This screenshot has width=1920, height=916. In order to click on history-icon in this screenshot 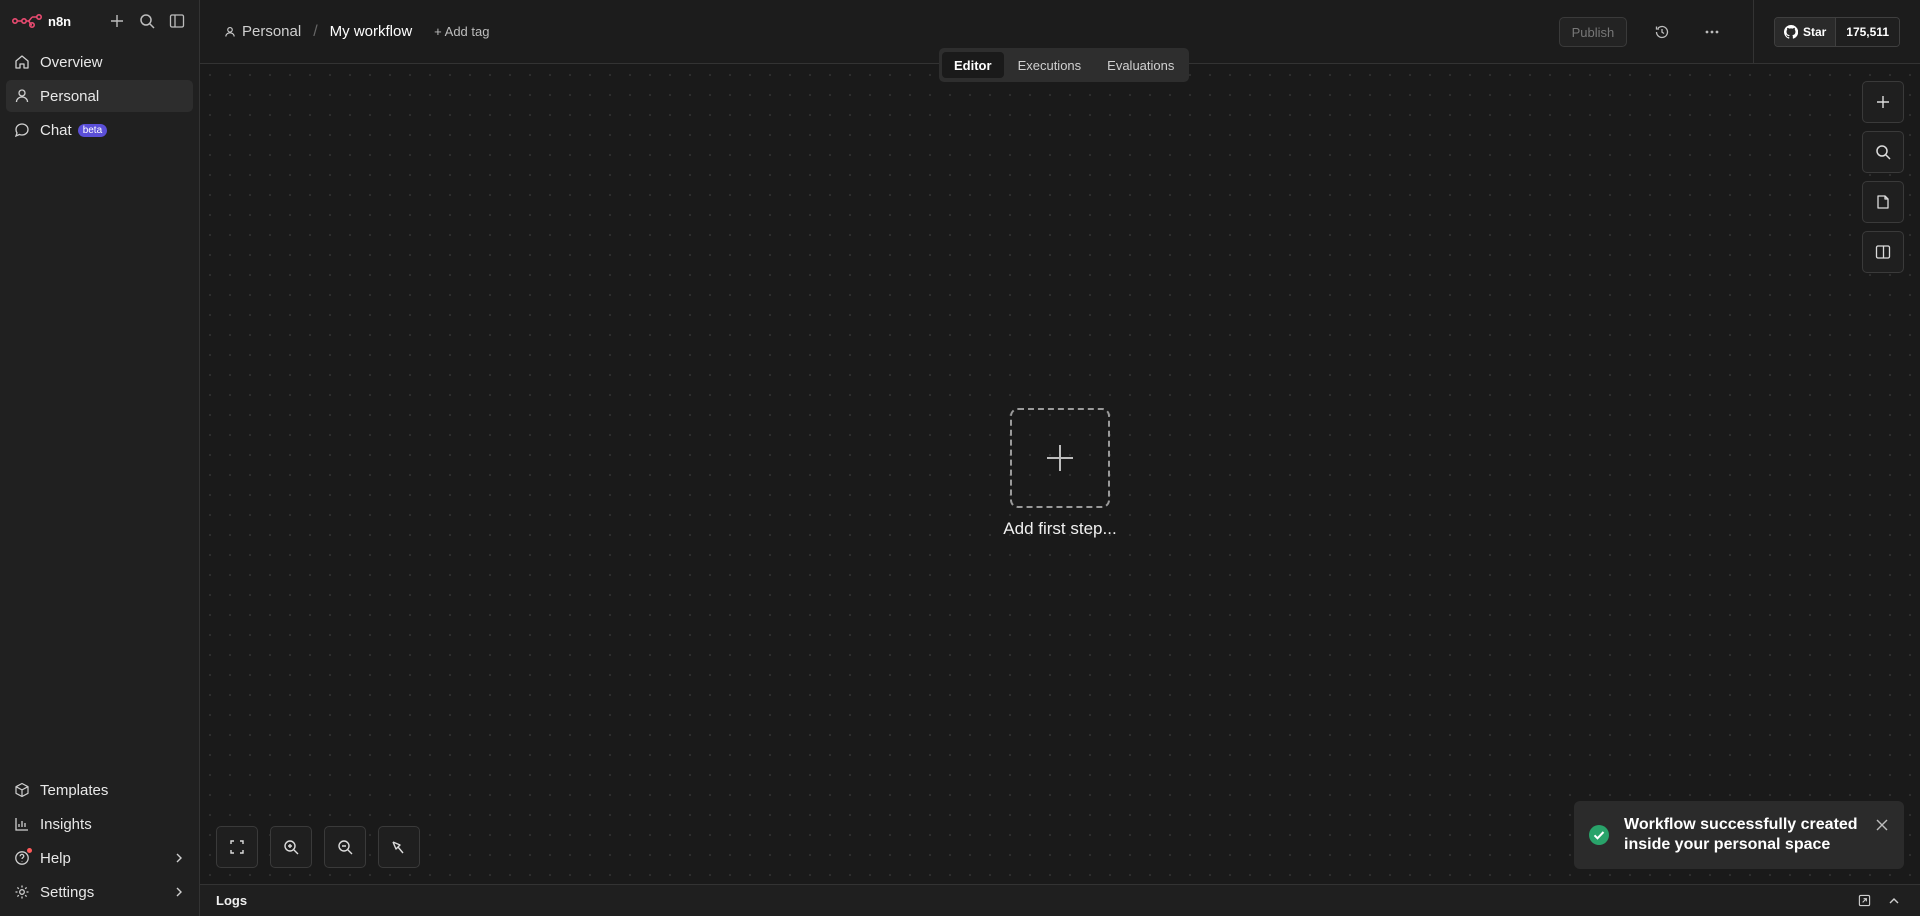, I will do `click(1662, 32)`.